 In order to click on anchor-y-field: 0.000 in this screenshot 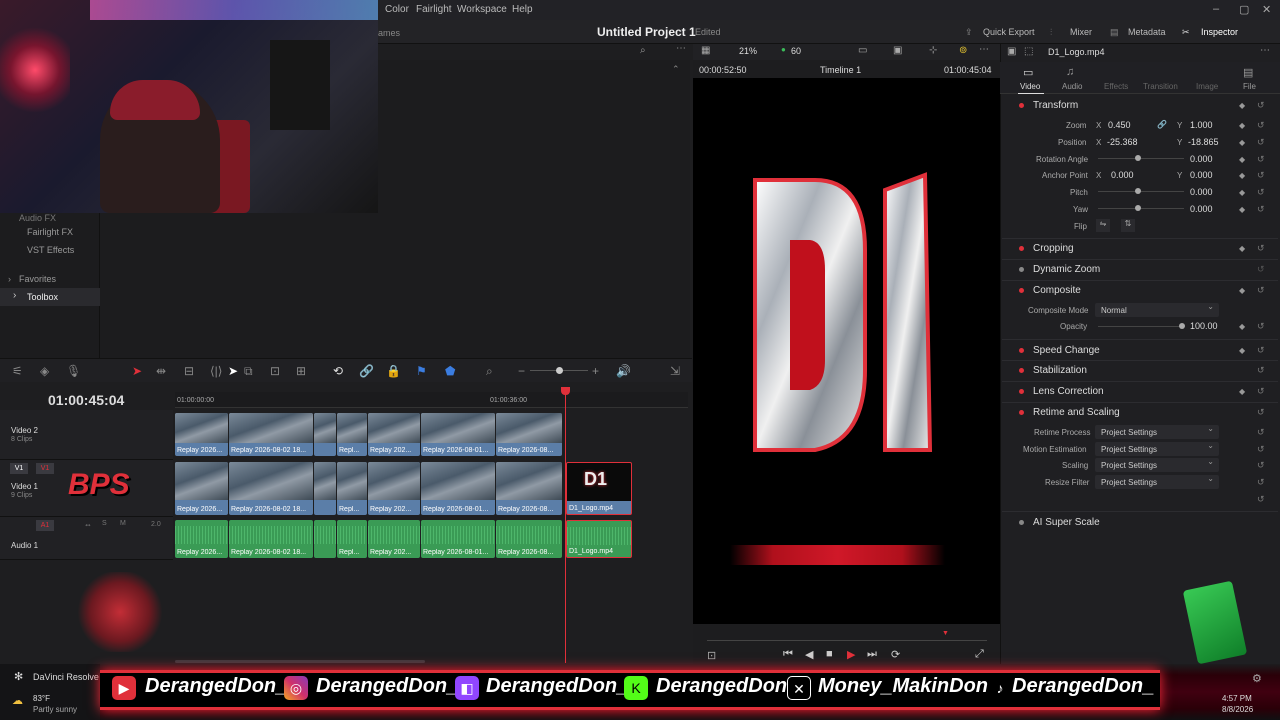, I will do `click(1201, 175)`.